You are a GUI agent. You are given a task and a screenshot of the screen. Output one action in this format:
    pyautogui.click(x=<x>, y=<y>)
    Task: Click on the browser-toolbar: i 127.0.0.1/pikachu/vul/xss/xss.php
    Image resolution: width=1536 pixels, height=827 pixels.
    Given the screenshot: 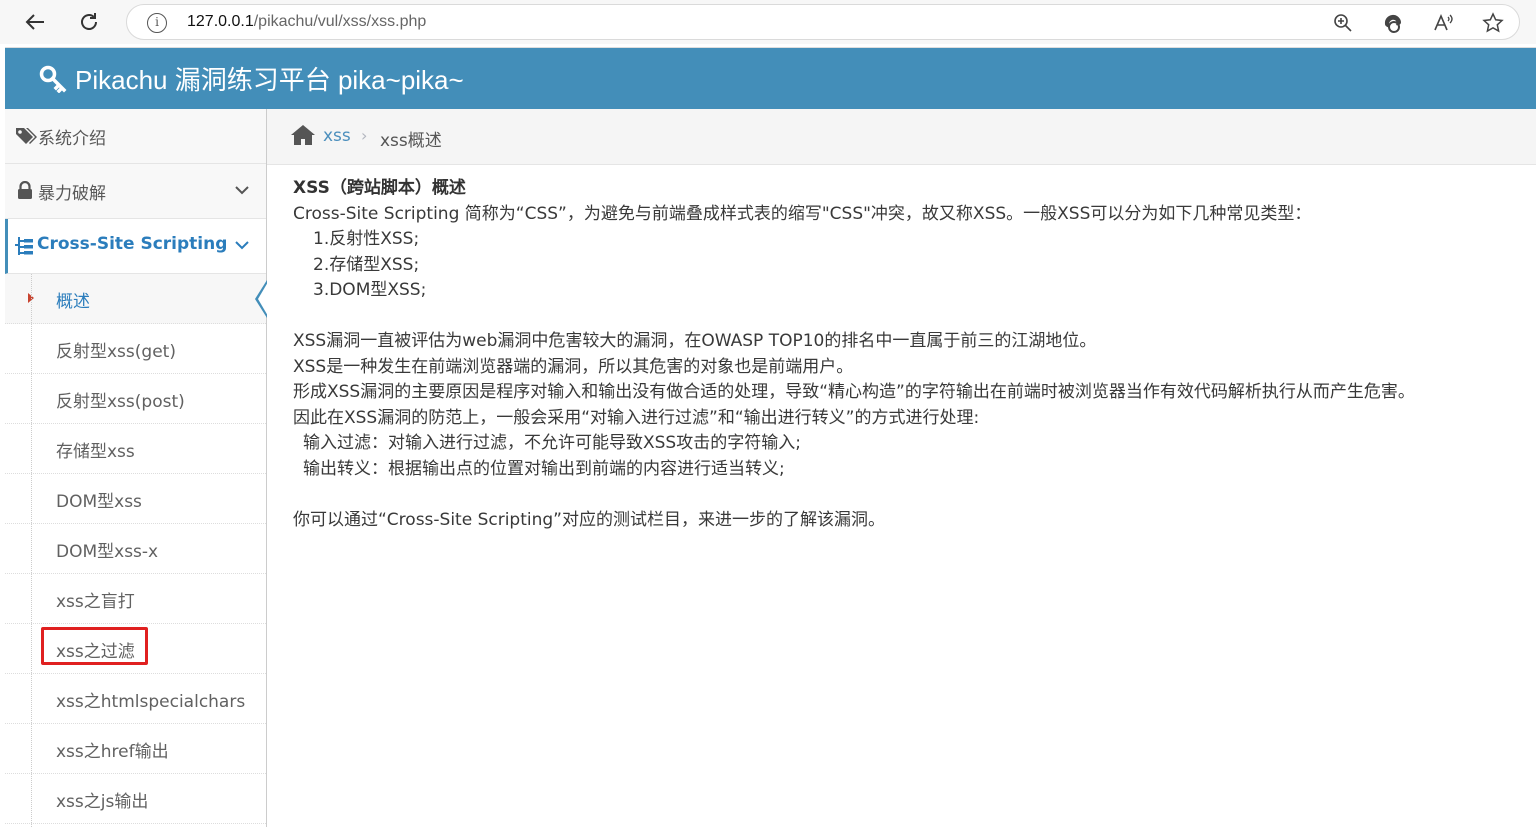 What is the action you would take?
    pyautogui.click(x=768, y=22)
    